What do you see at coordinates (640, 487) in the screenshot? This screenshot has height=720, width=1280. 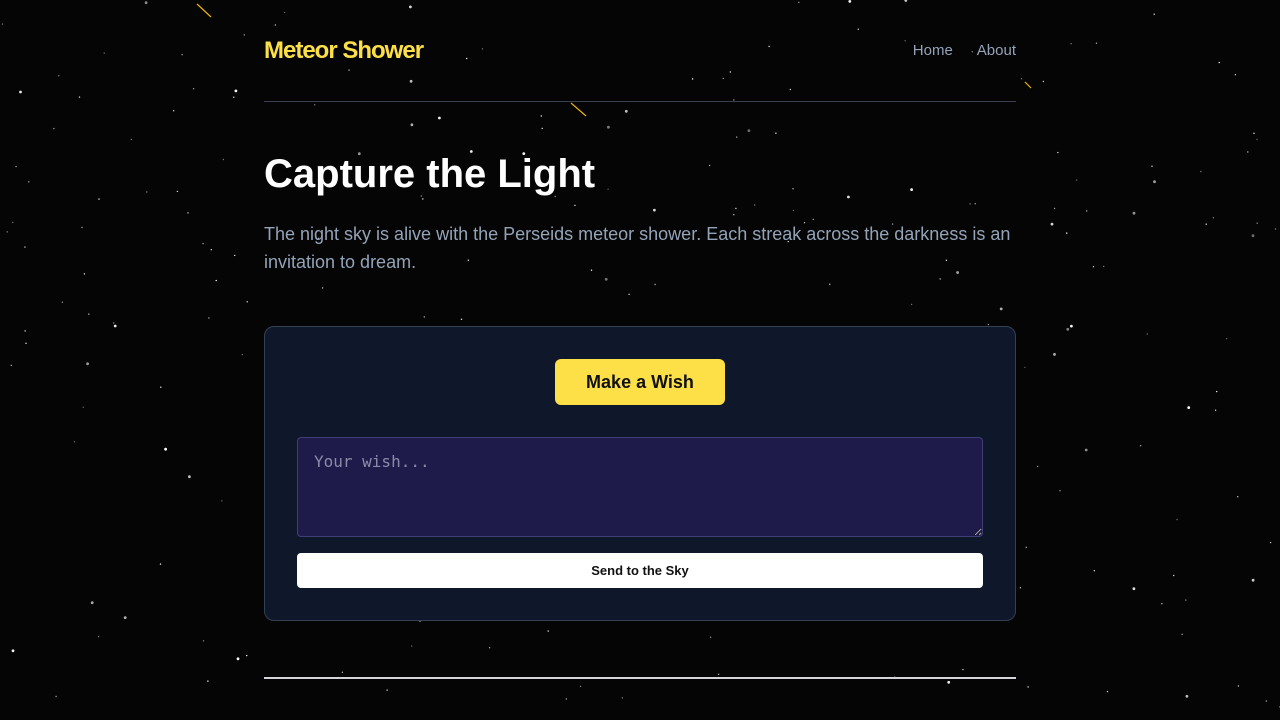 I see `wish-input` at bounding box center [640, 487].